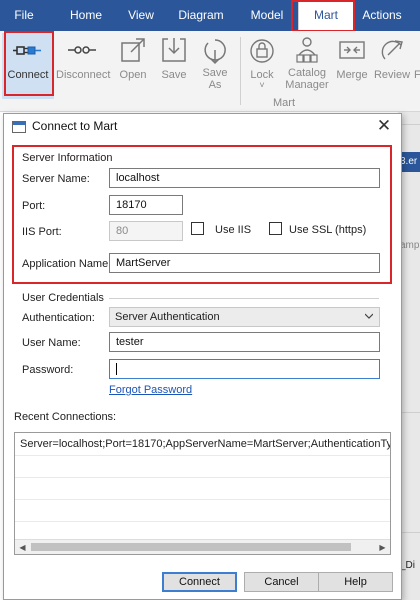  I want to click on dialog-title: Connect to Mart, so click(75, 126).